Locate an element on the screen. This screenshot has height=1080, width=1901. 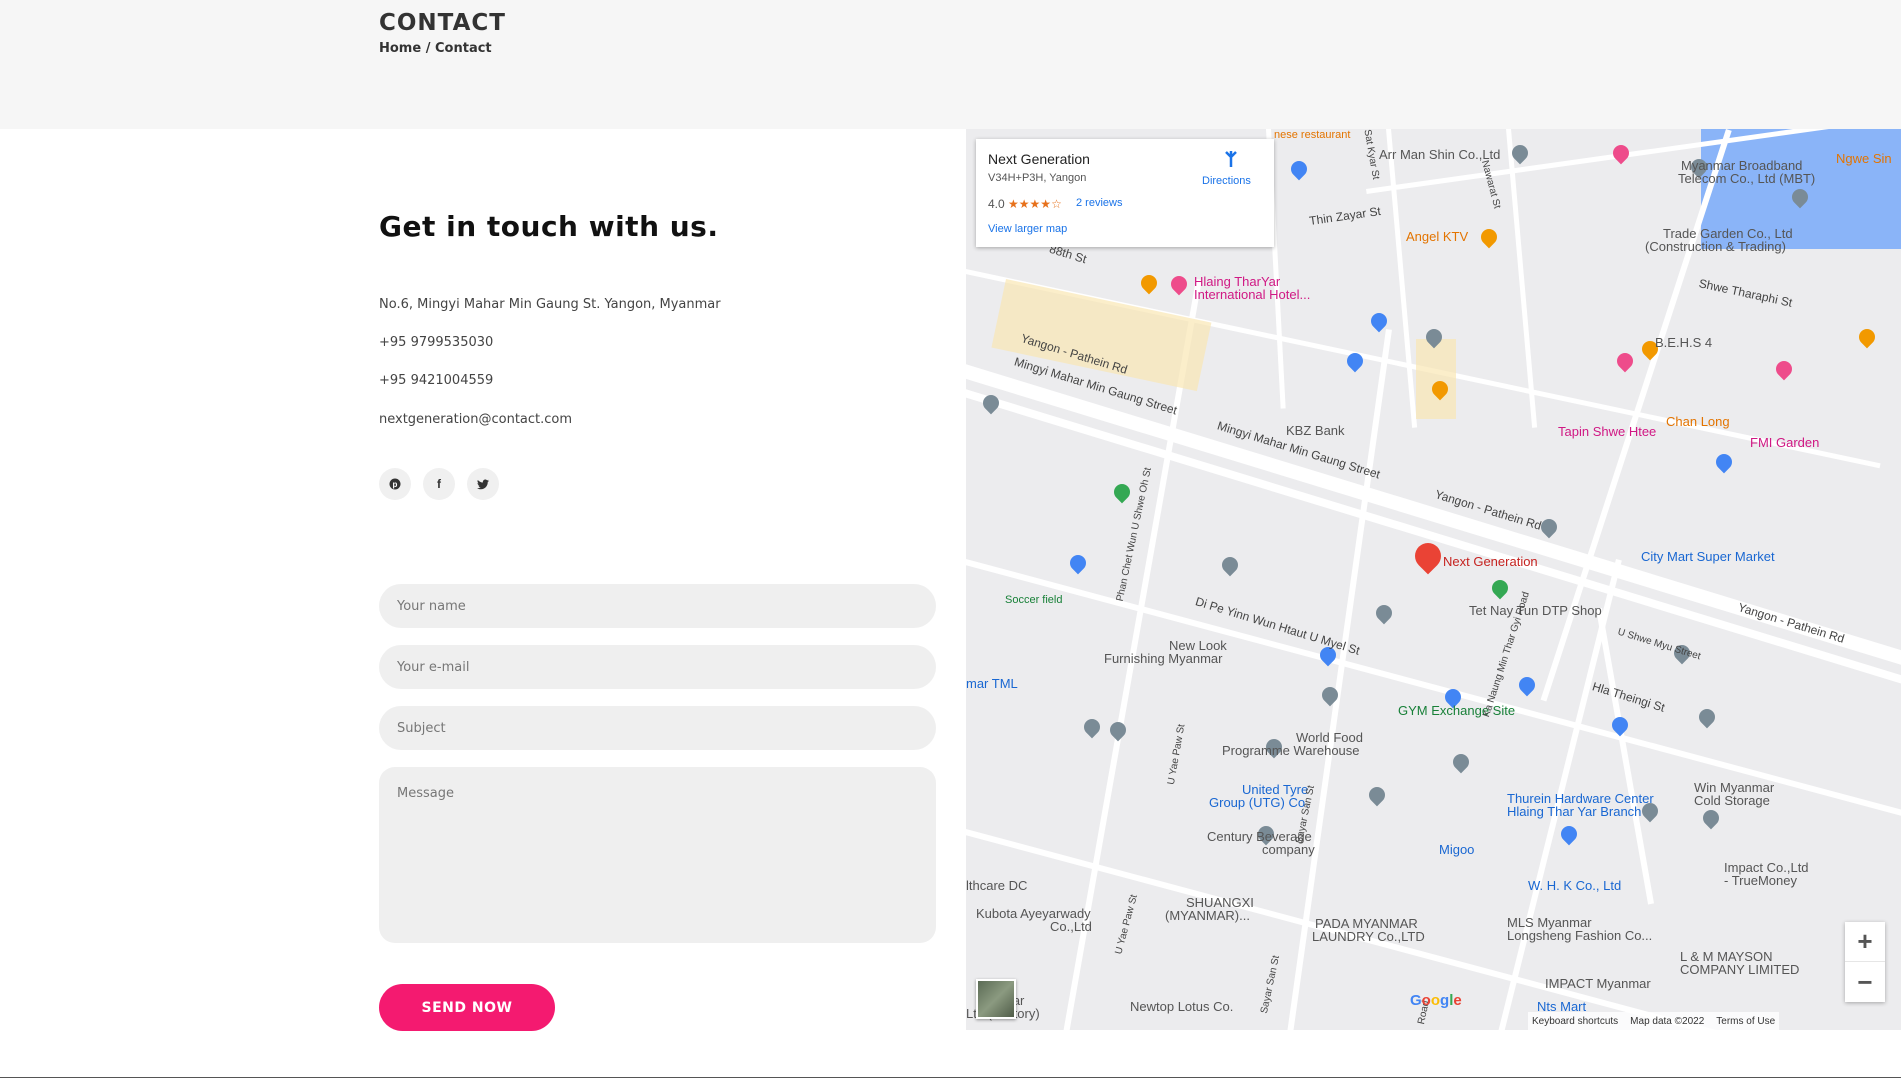
zoom-out-button: − is located at coordinates (1865, 982).